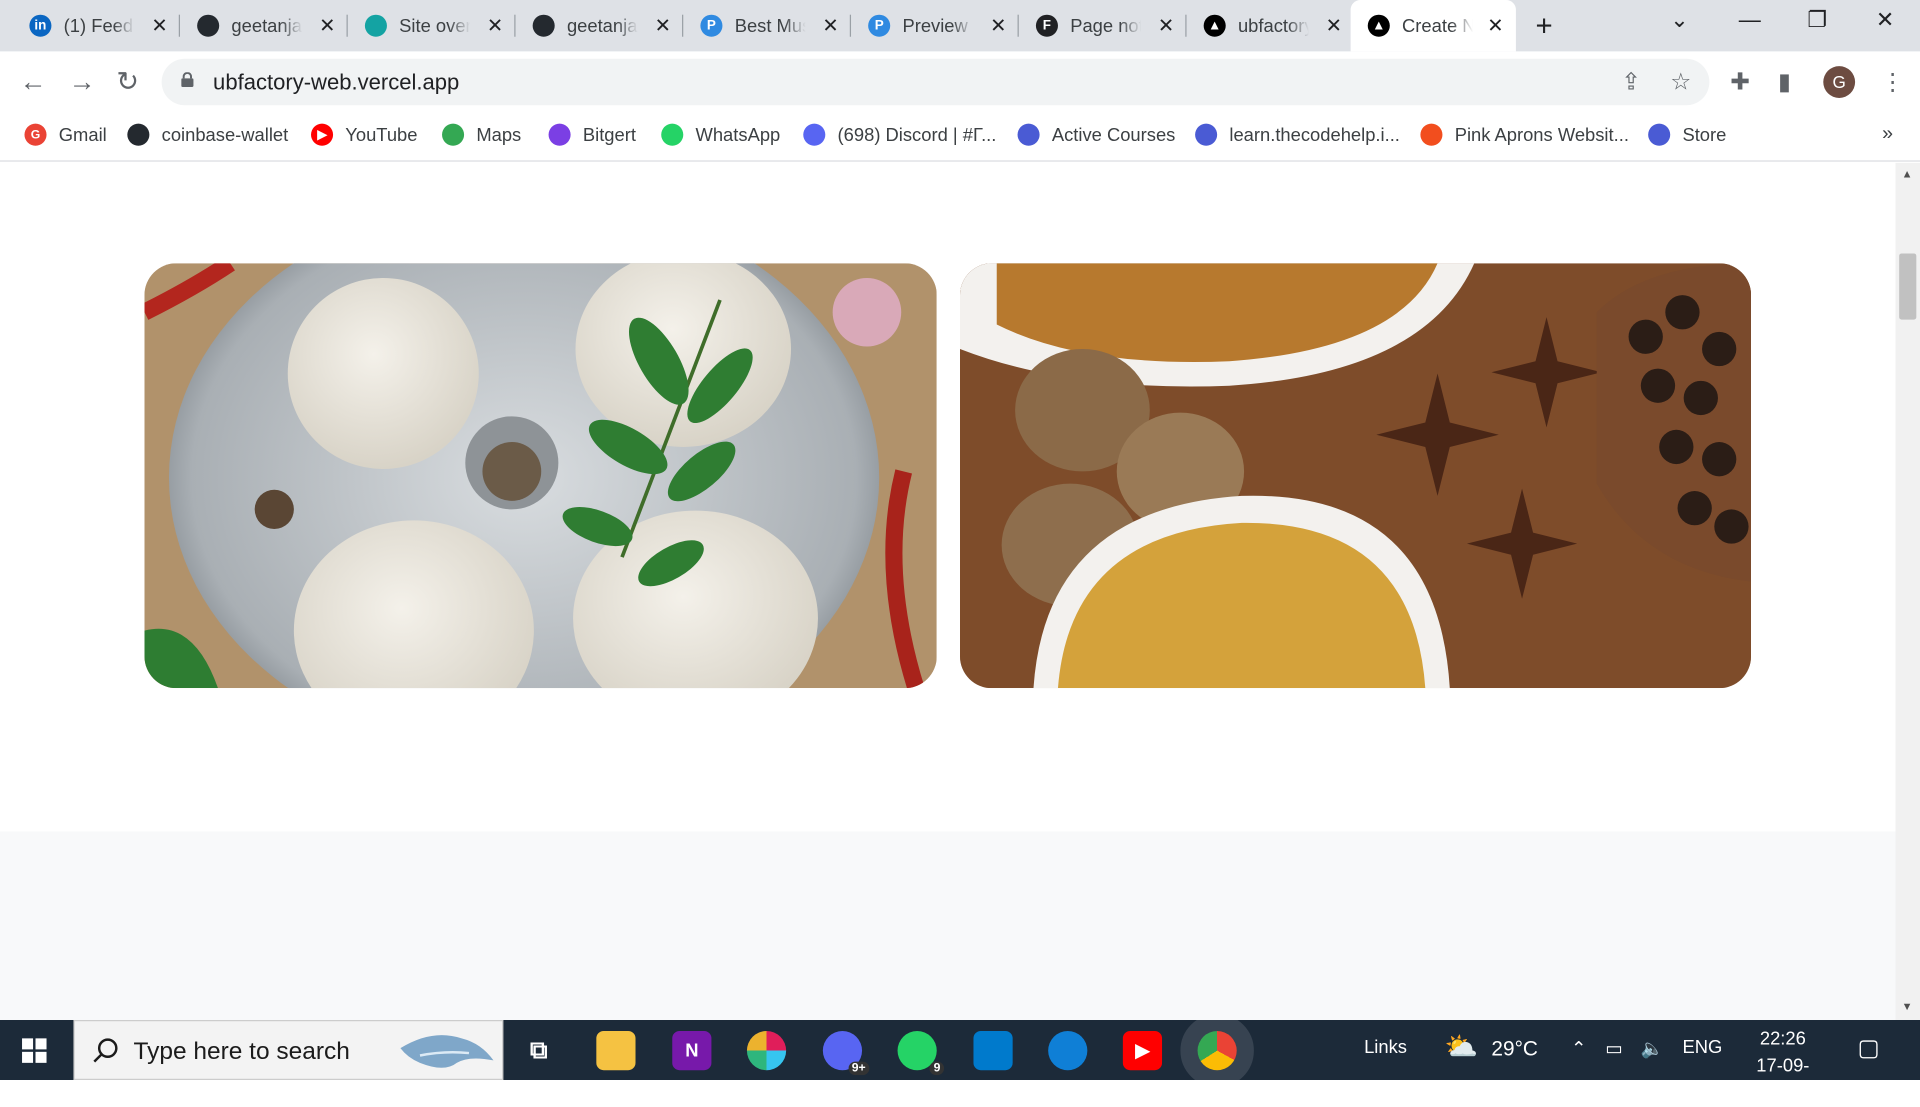 This screenshot has height=1107, width=1920. What do you see at coordinates (767, 25) in the screenshot?
I see `browser-tab: P Best Music ✕` at bounding box center [767, 25].